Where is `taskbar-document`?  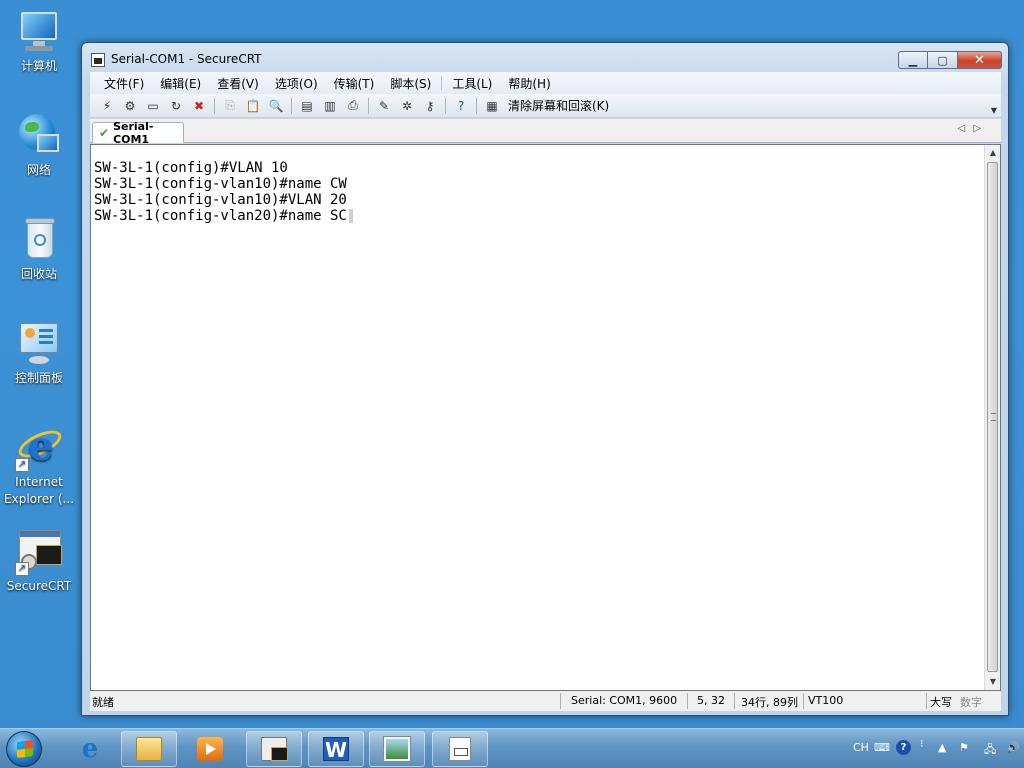 taskbar-document is located at coordinates (460, 749).